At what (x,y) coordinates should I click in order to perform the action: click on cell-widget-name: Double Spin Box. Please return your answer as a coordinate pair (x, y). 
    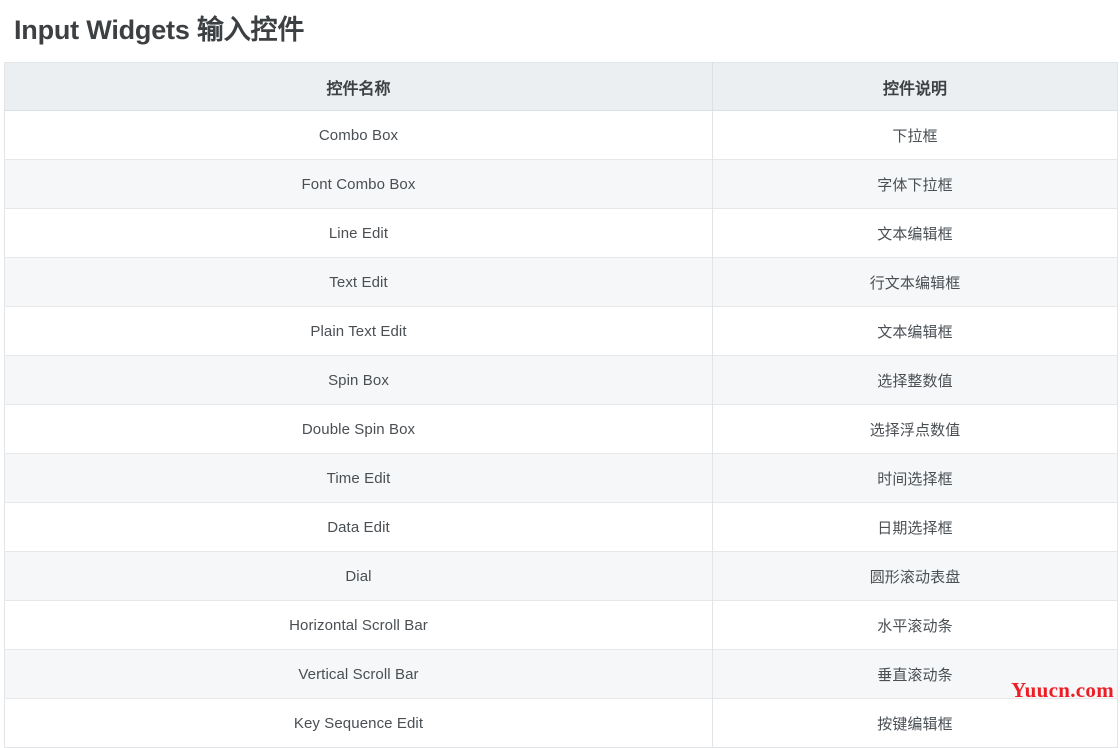
    Looking at the image, I should click on (358, 429).